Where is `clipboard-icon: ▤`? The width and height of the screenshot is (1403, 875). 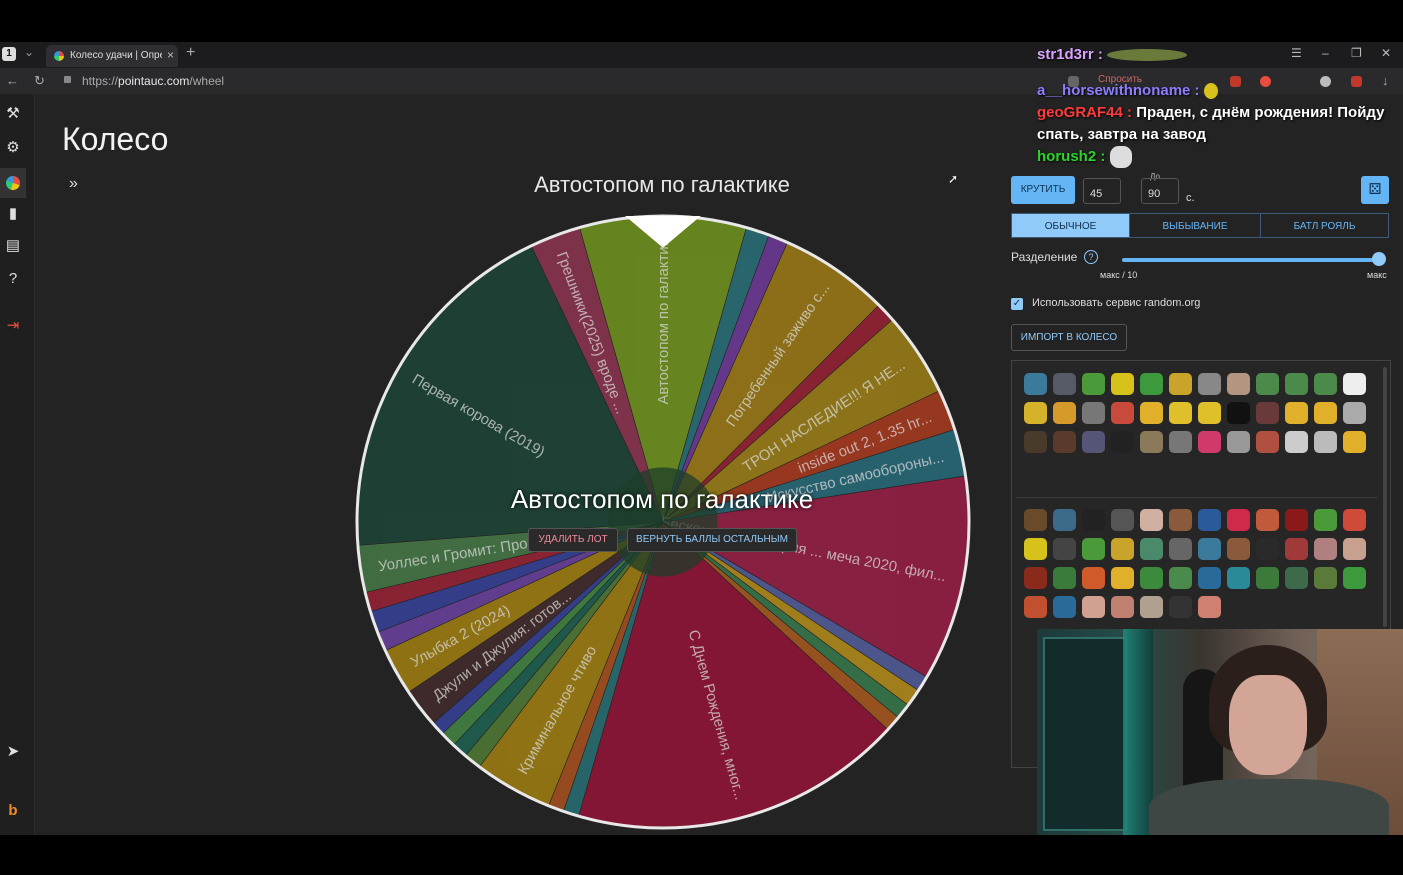 clipboard-icon: ▤ is located at coordinates (13, 245).